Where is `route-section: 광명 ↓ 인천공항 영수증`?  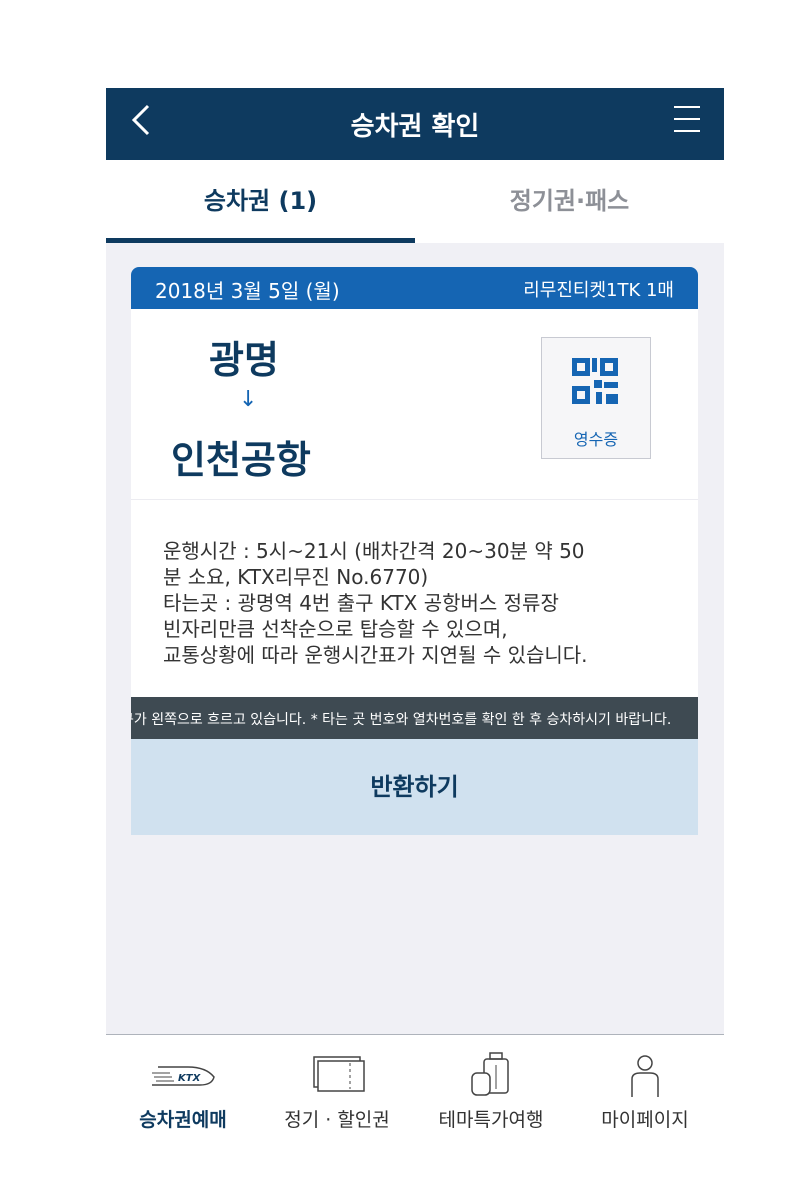 route-section: 광명 ↓ 인천공항 영수증 is located at coordinates (414, 404).